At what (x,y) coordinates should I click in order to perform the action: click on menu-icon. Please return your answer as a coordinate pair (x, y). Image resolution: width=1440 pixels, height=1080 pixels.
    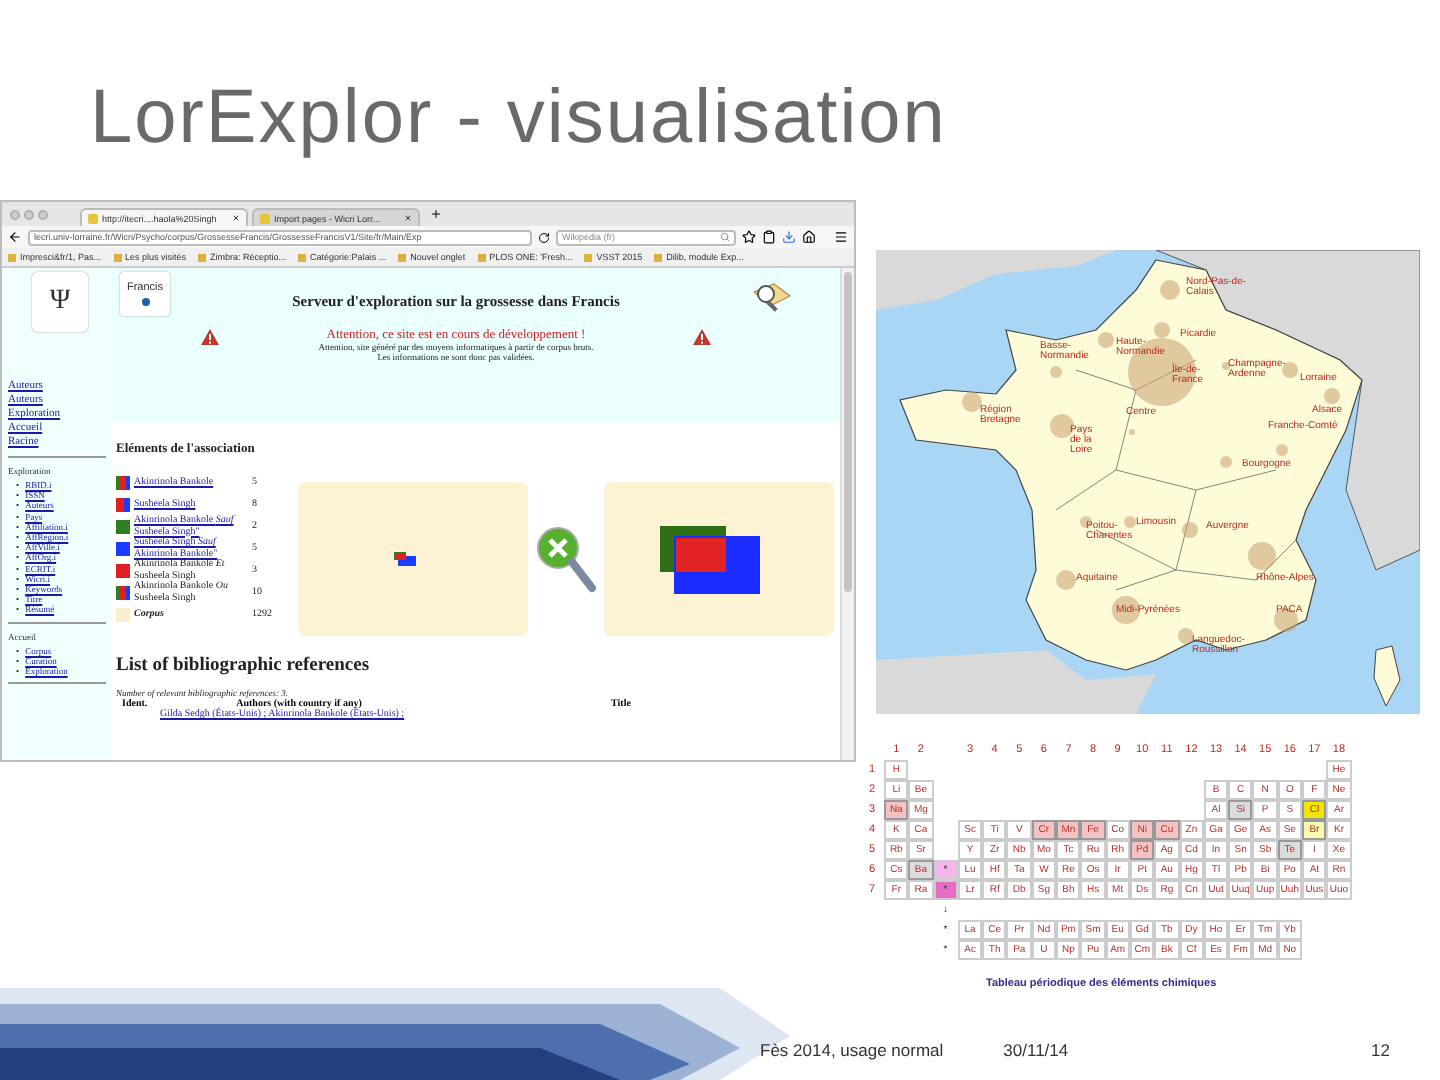
    Looking at the image, I should click on (841, 237).